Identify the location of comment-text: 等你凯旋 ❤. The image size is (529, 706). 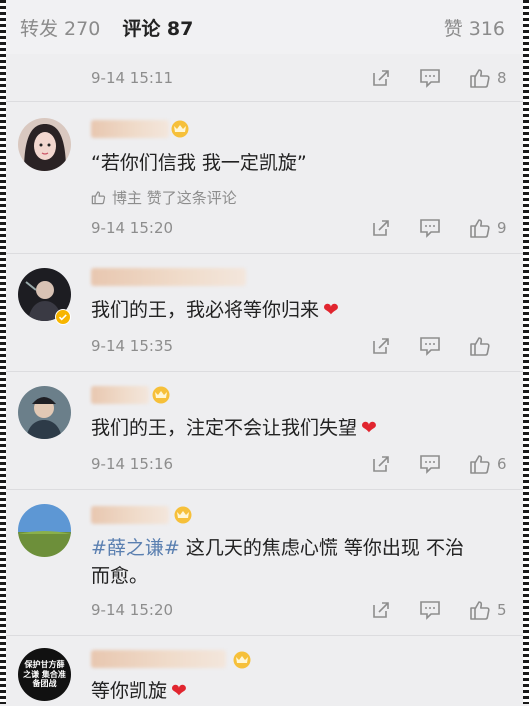
(139, 692).